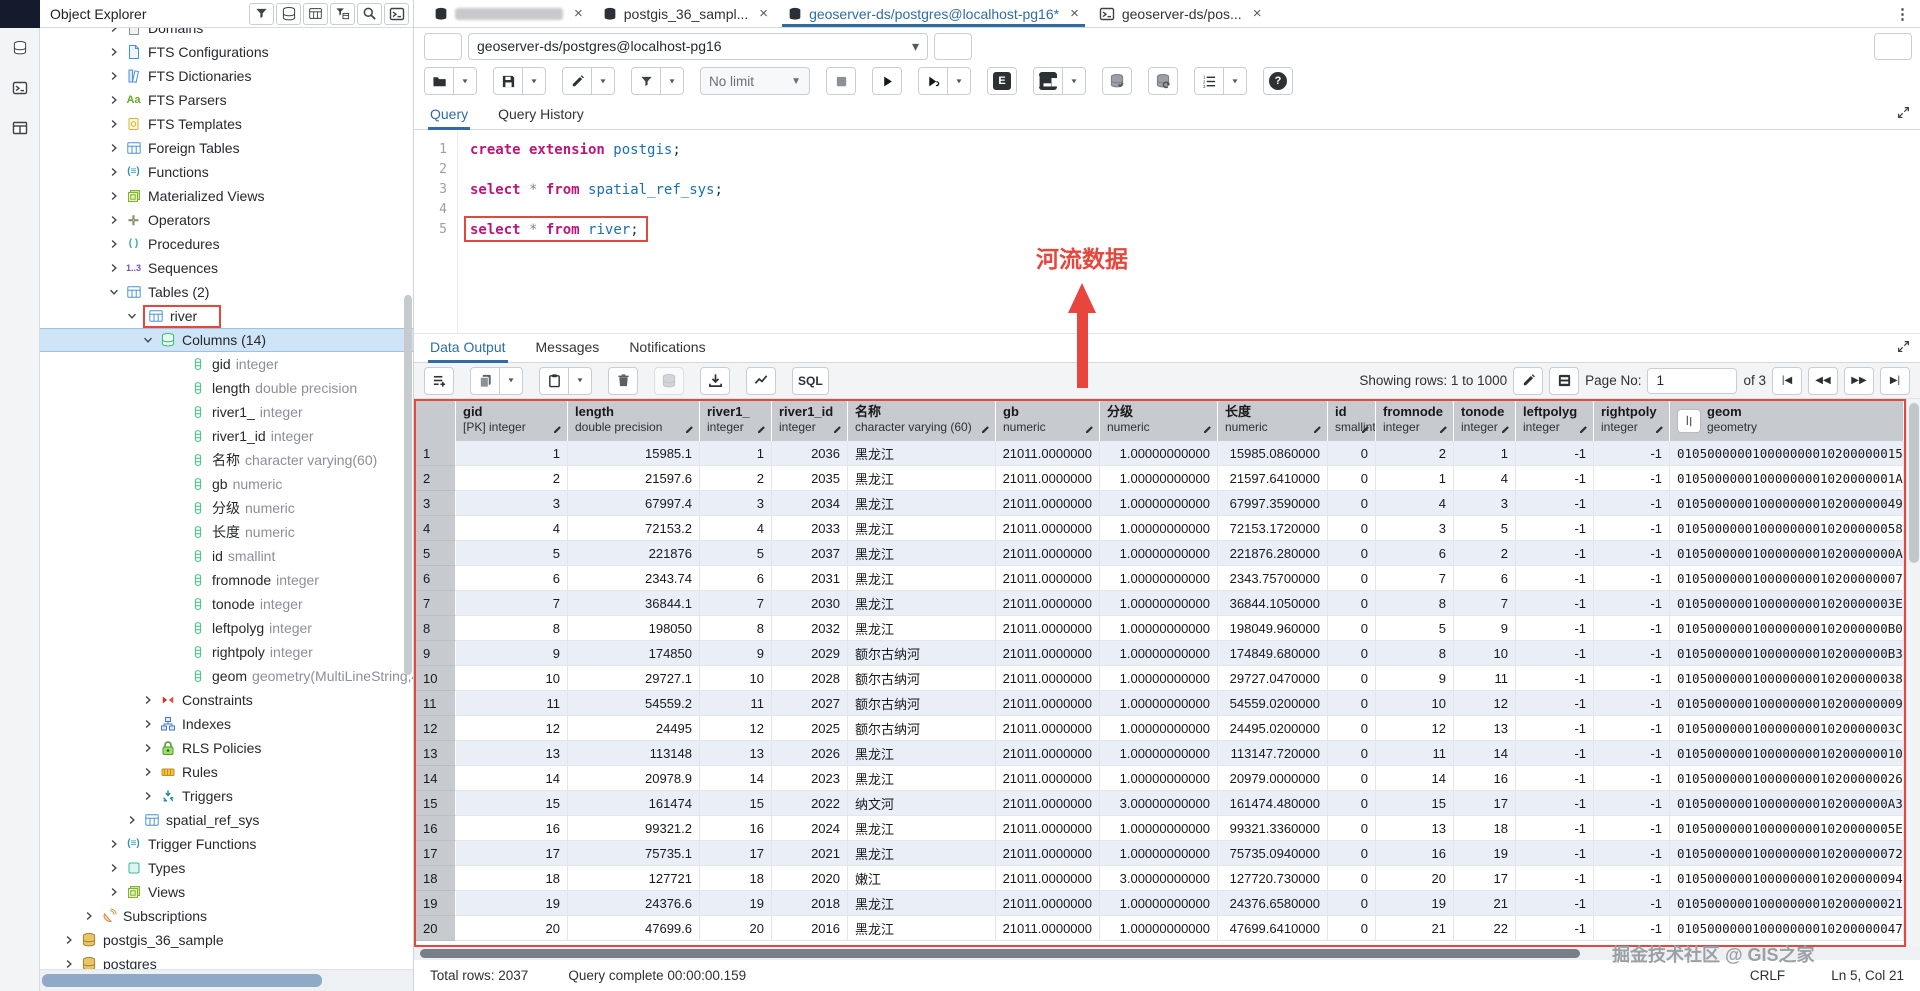  What do you see at coordinates (634, 878) in the screenshot?
I see `data-cell: 127721` at bounding box center [634, 878].